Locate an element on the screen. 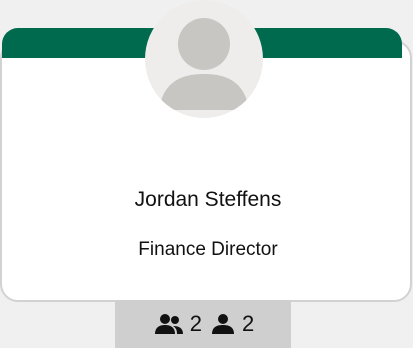  team-count: 2 is located at coordinates (195, 323).